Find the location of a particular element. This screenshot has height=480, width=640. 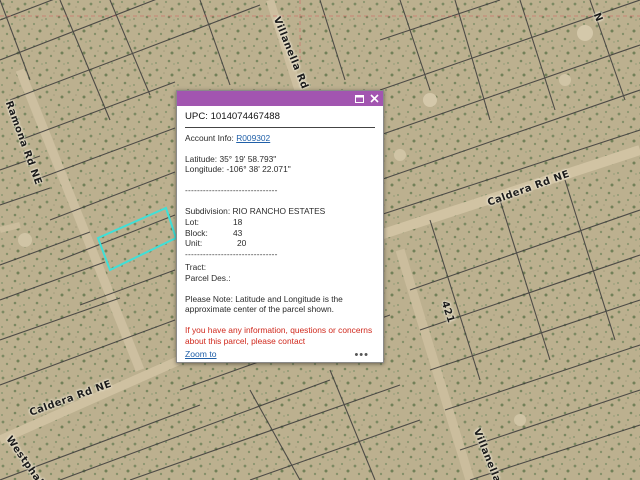

unit-label: Unit: is located at coordinates (194, 243).